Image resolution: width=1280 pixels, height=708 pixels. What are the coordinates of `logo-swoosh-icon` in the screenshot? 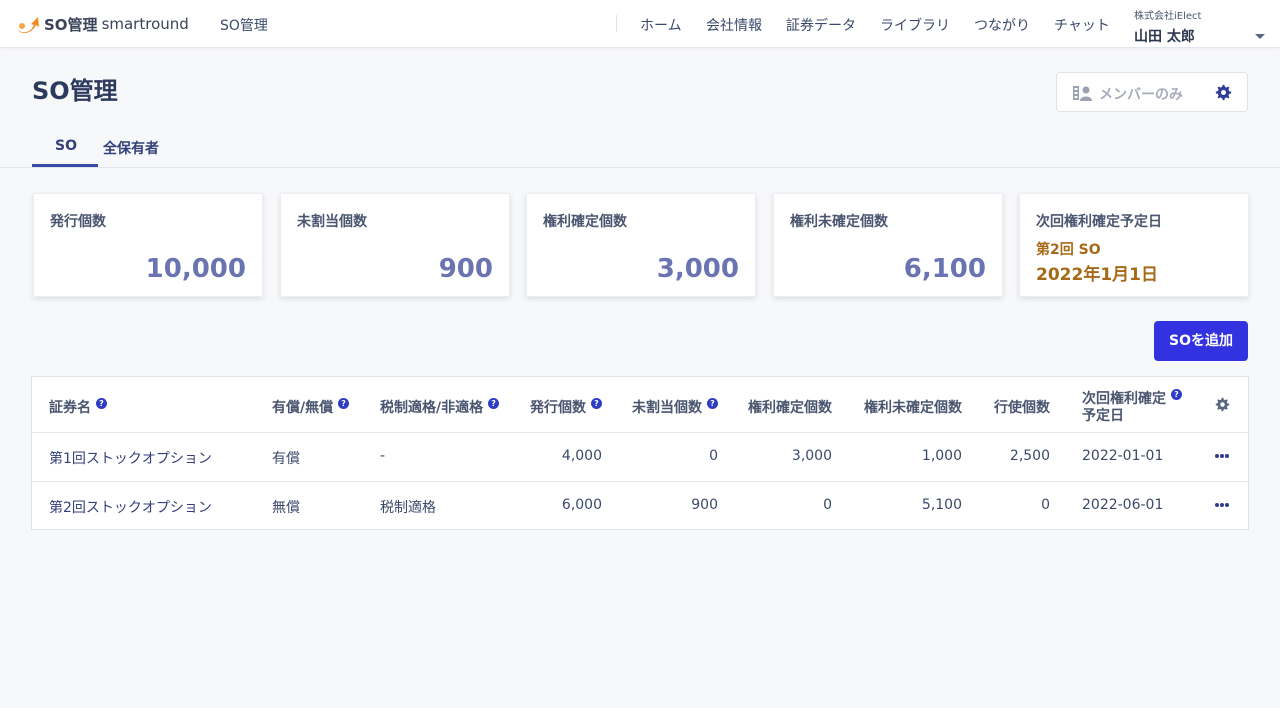 It's located at (28, 25).